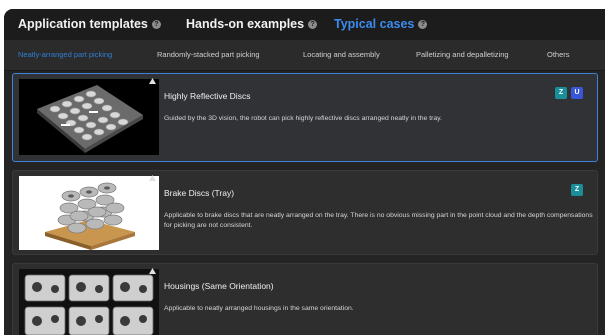 This screenshot has height=335, width=605. Describe the element at coordinates (374, 24) in the screenshot. I see `tab-label: Typical cases` at that location.